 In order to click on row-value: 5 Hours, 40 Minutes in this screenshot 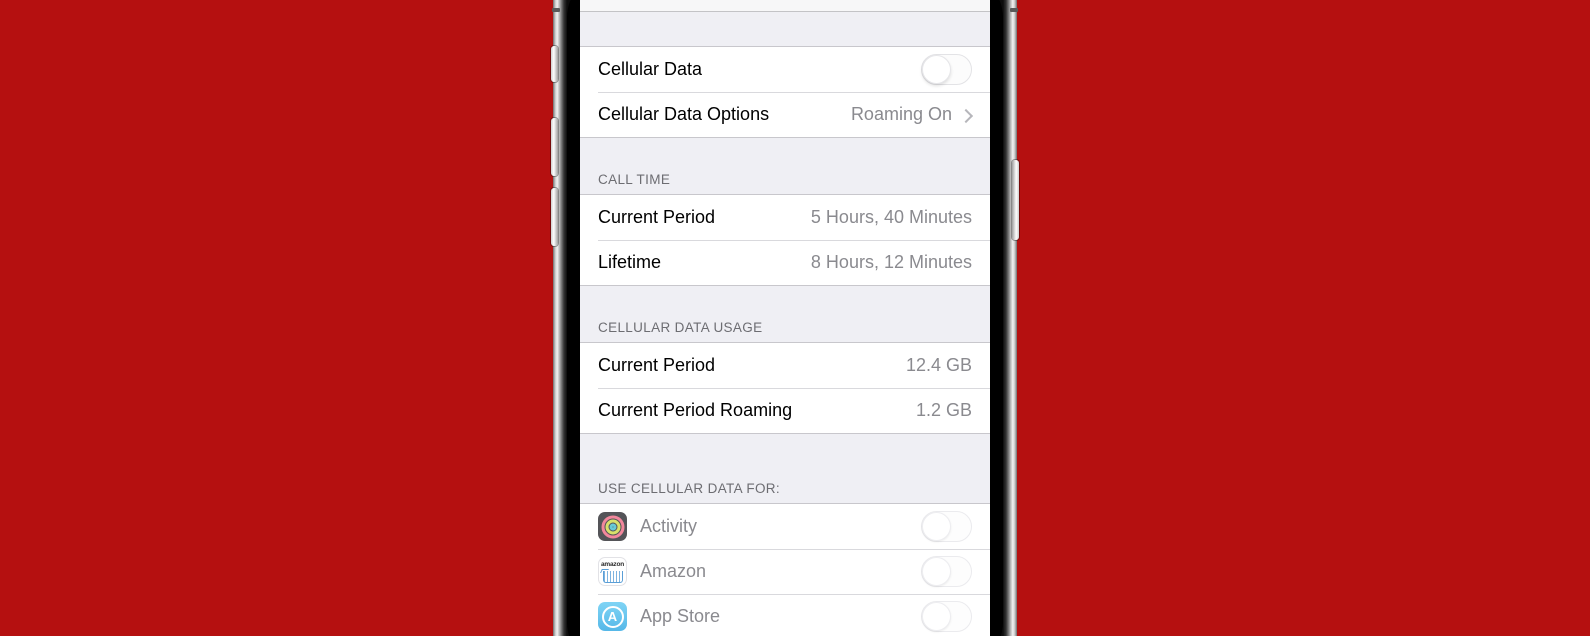, I will do `click(891, 217)`.